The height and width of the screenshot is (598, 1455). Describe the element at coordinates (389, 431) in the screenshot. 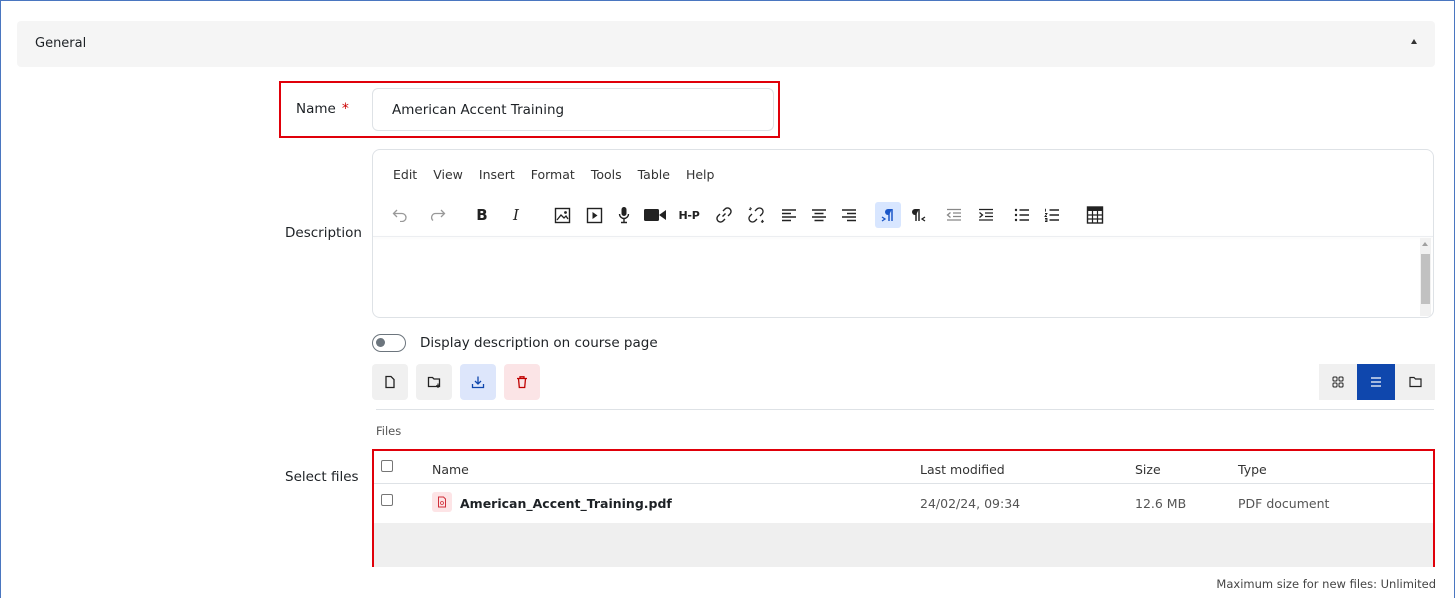

I see `files-caption: Files` at that location.